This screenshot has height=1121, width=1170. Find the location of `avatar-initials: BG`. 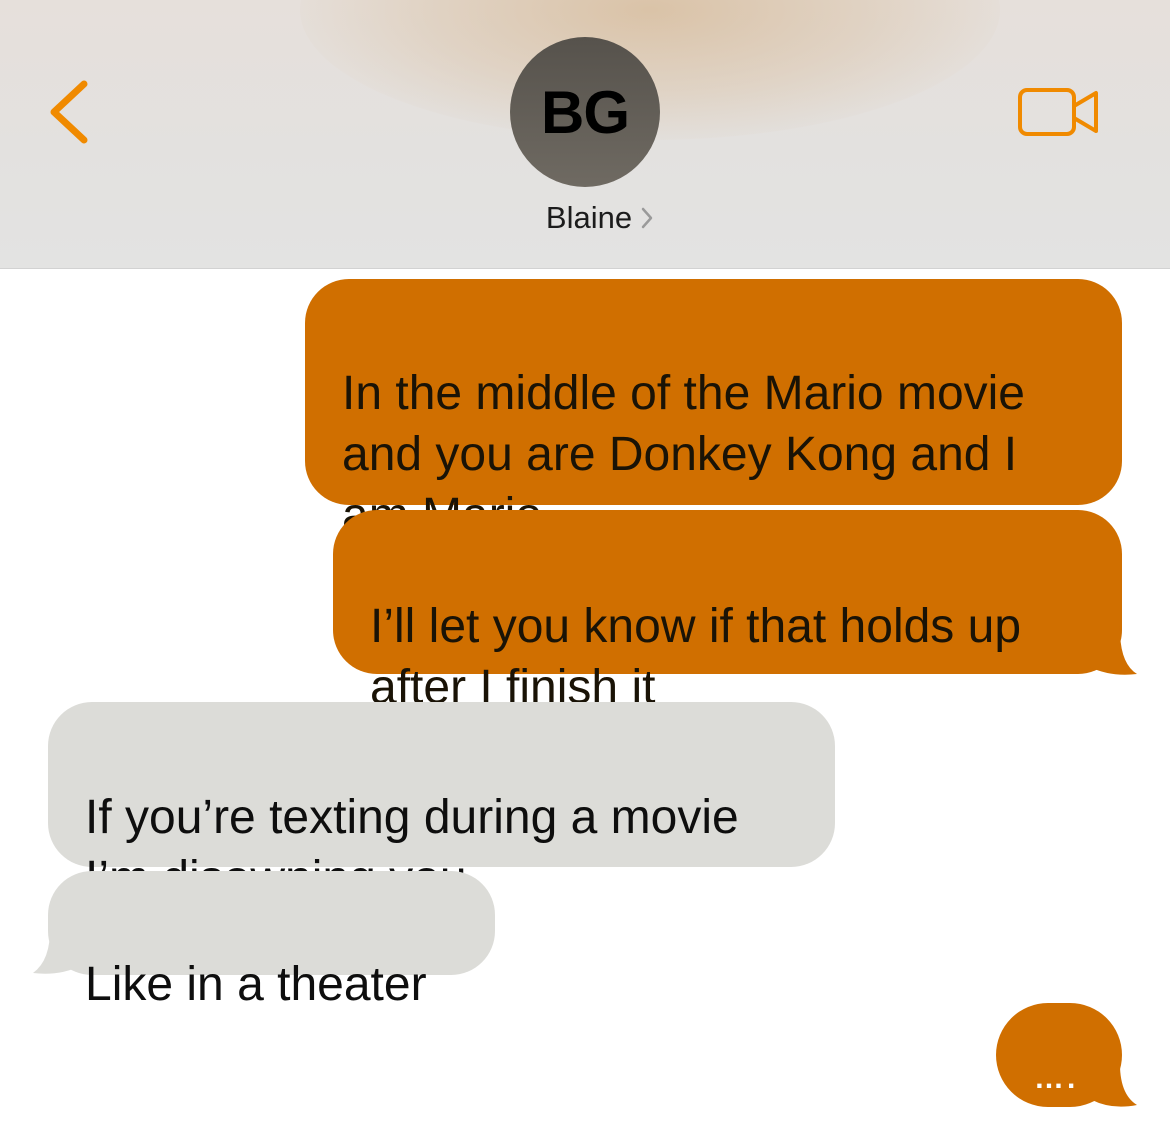

avatar-initials: BG is located at coordinates (585, 112).